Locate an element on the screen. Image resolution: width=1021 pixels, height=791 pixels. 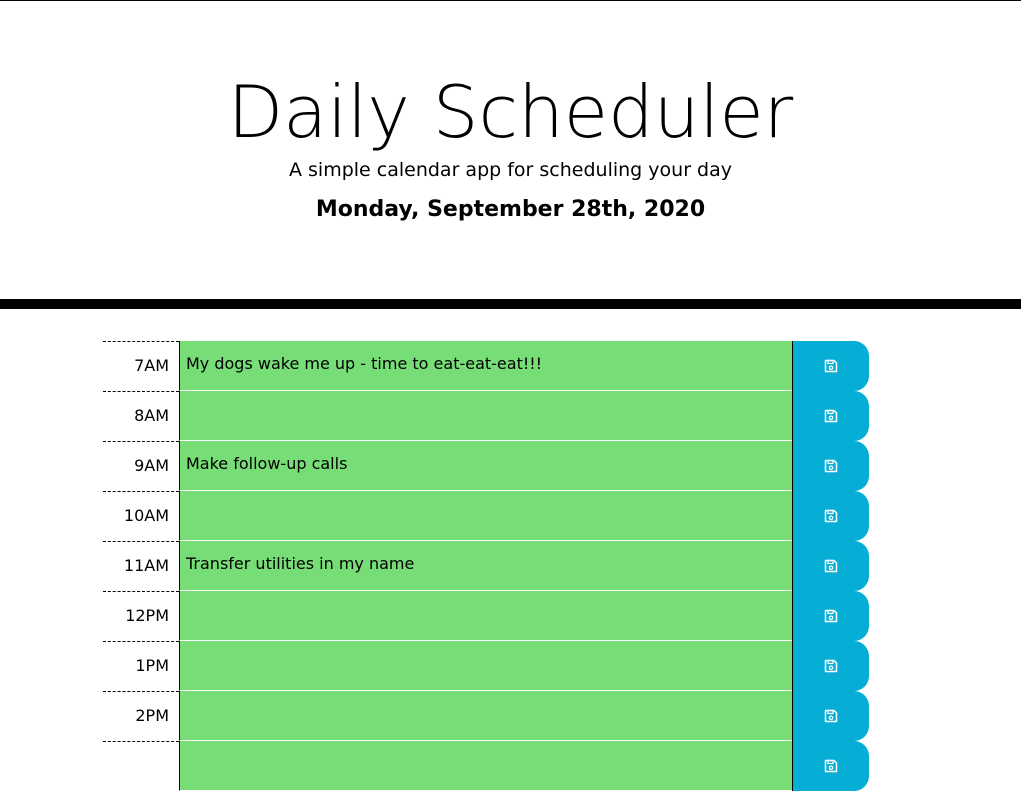
time-block: 11AM Transfer utilities in my name is located at coordinates (486, 566).